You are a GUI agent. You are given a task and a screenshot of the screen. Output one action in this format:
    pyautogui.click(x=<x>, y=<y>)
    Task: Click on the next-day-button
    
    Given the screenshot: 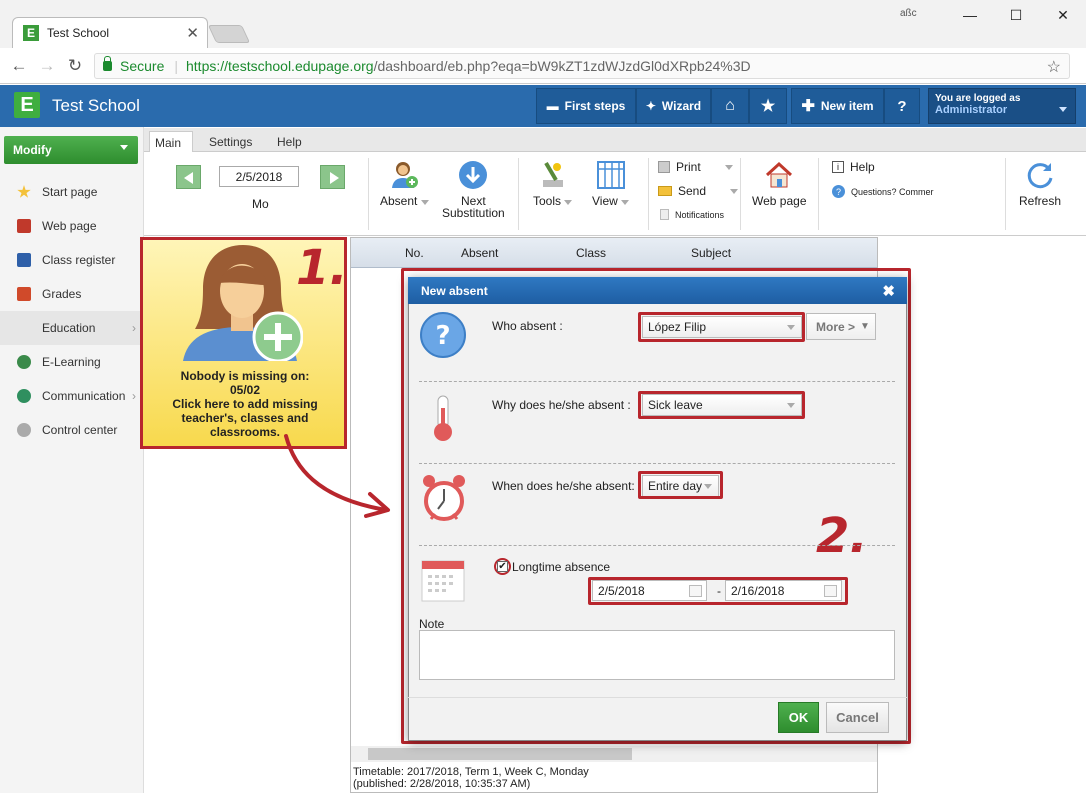 What is the action you would take?
    pyautogui.click(x=332, y=177)
    